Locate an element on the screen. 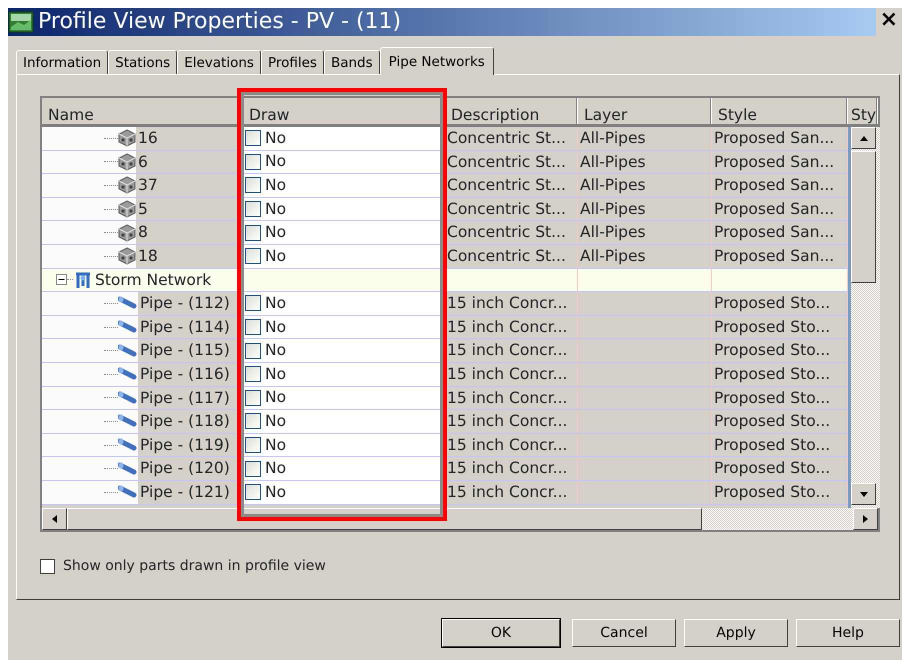 The height and width of the screenshot is (660, 902). tab: Elevations is located at coordinates (219, 62).